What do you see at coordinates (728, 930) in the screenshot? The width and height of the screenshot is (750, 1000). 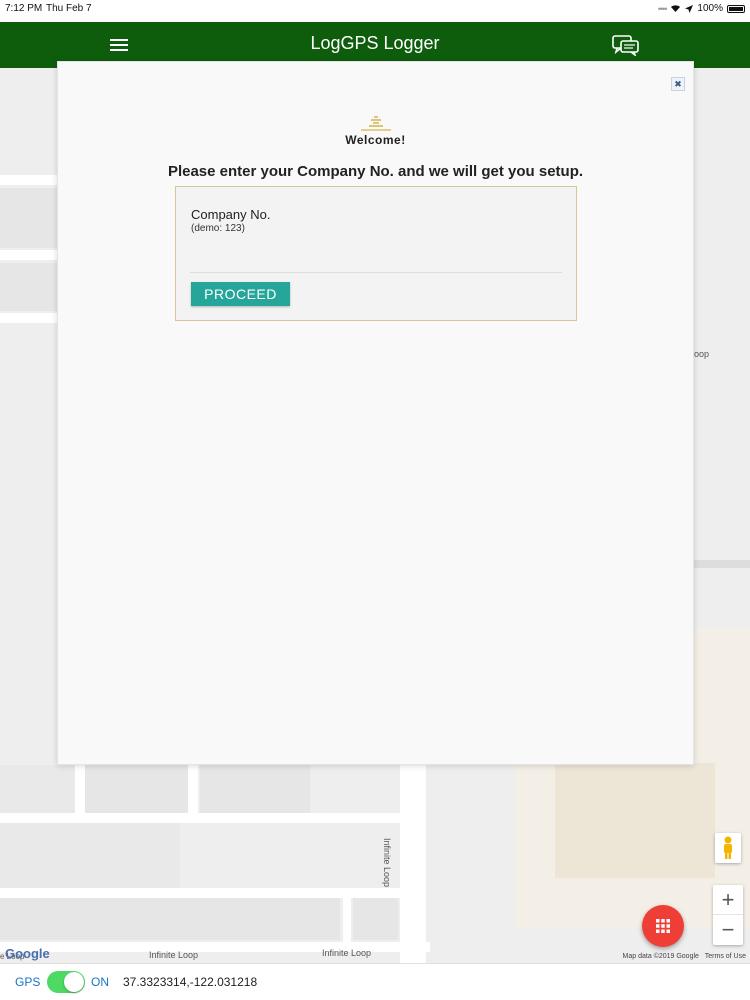 I see `zoom-out-button: −` at bounding box center [728, 930].